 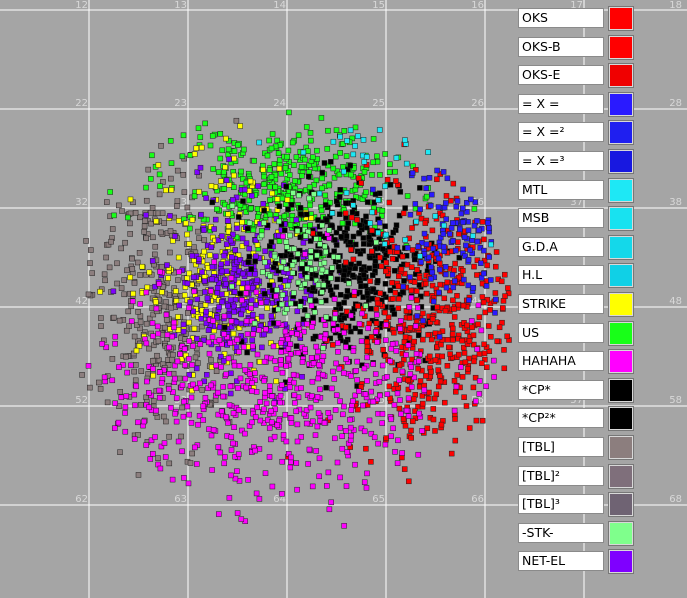 I want to click on legend-label: = X =, so click(x=561, y=103).